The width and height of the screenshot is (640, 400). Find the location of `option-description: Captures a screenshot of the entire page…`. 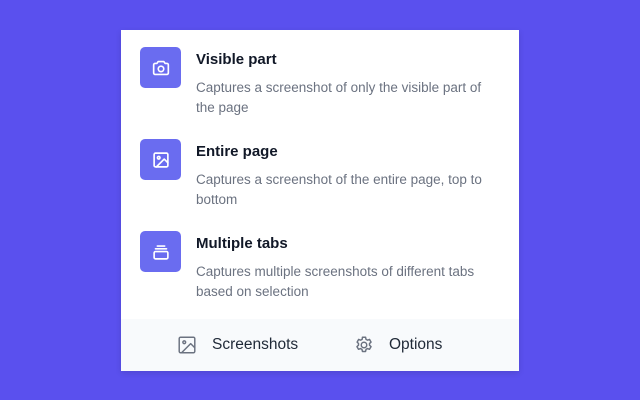

option-description: Captures a screenshot of the entire page… is located at coordinates (339, 189).